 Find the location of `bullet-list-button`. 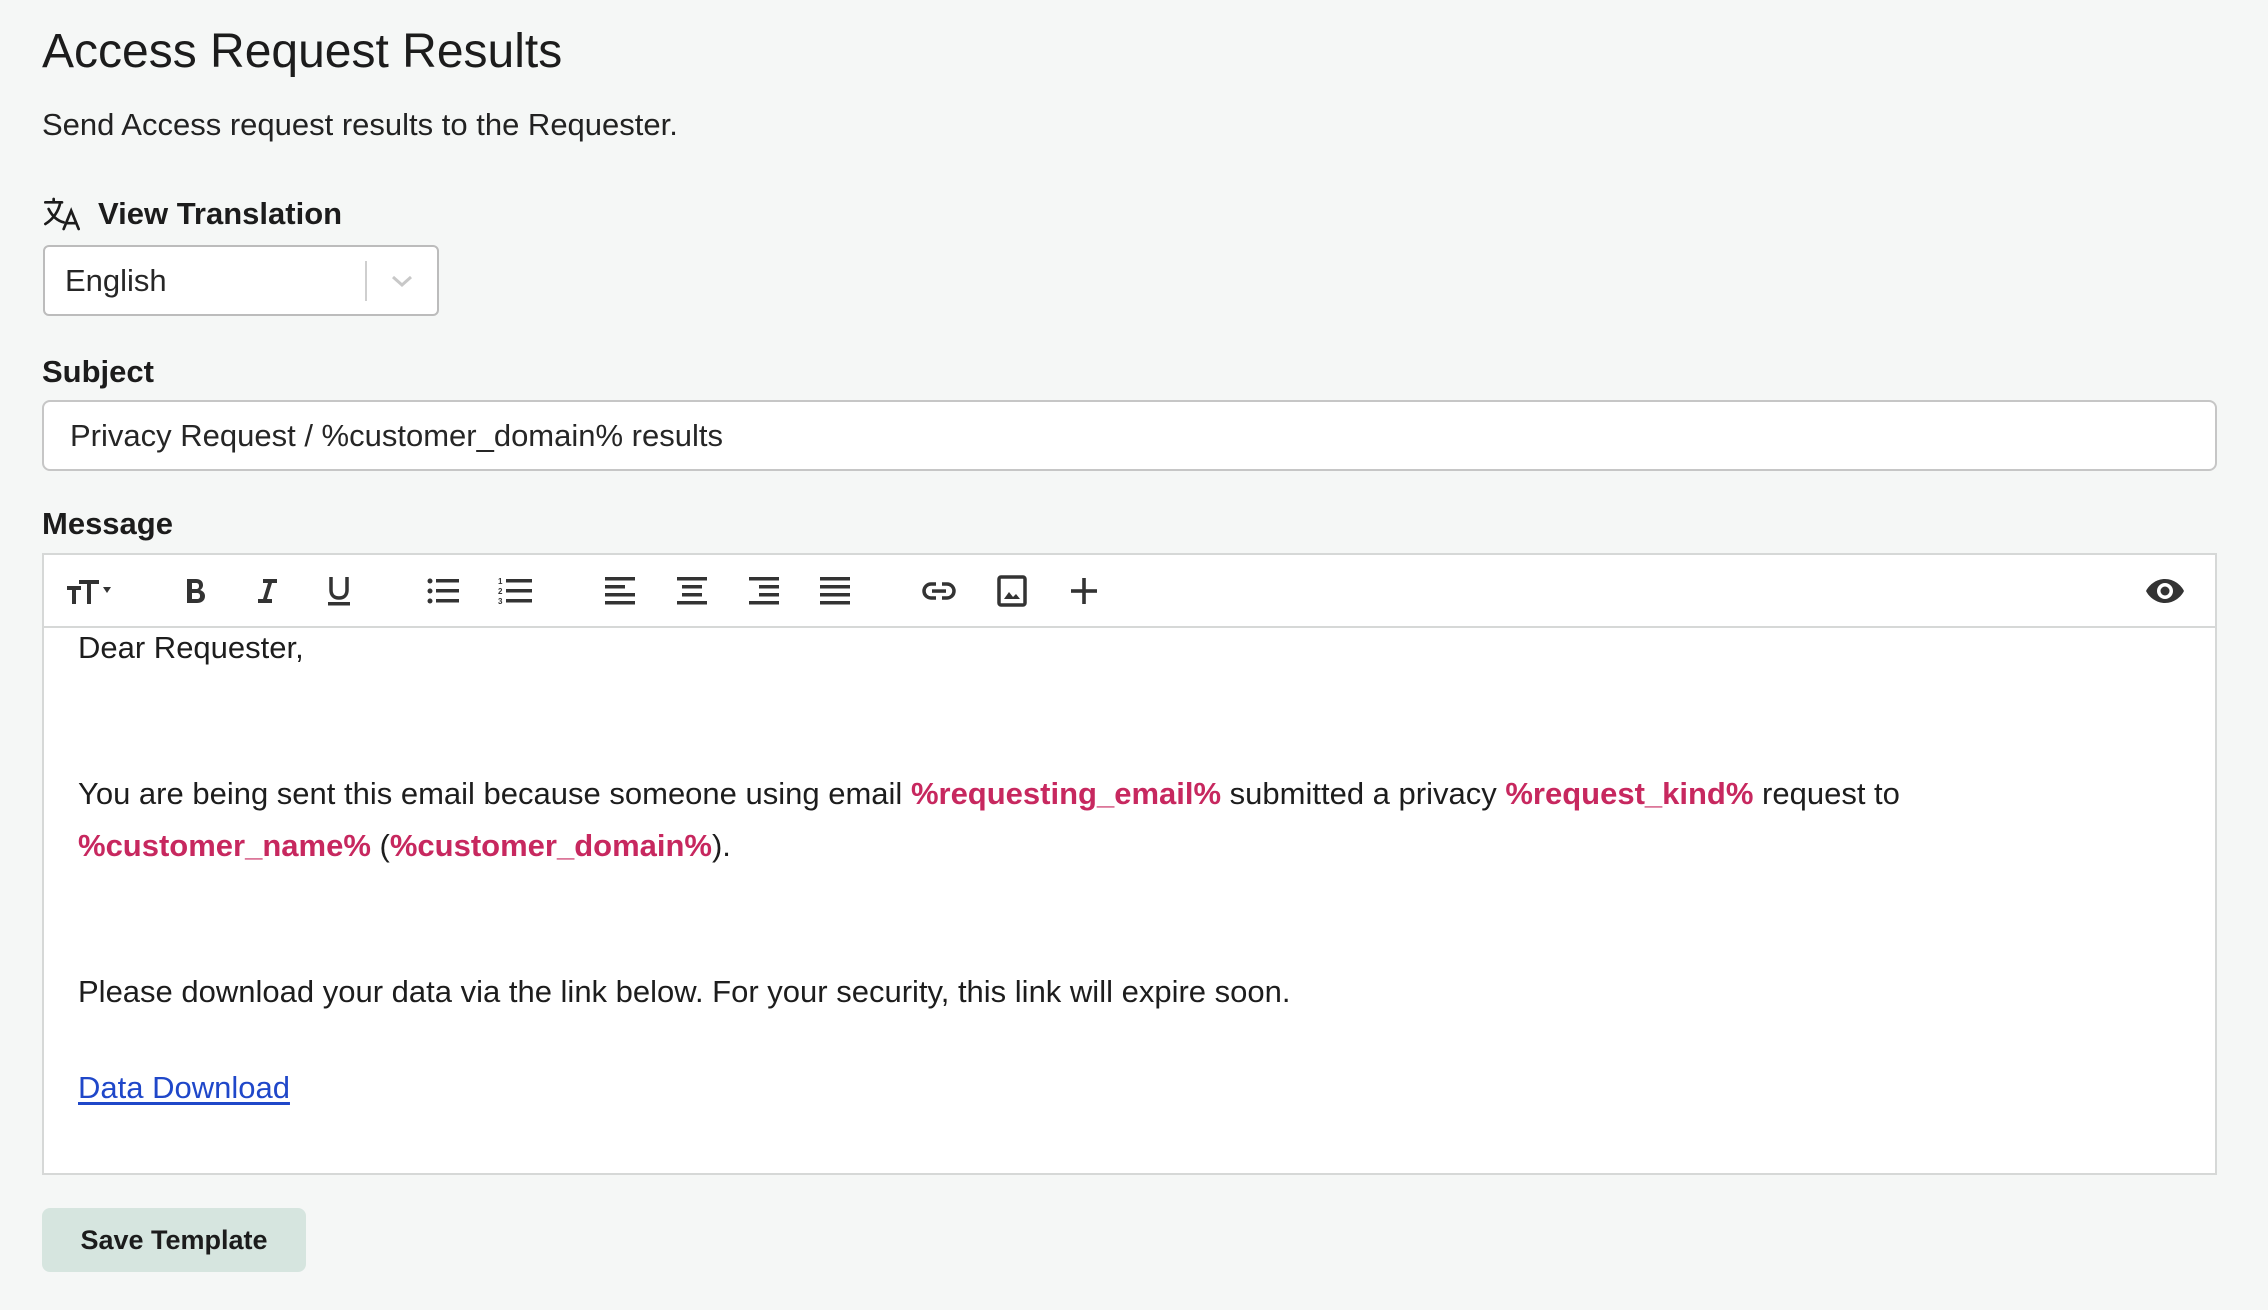

bullet-list-button is located at coordinates (443, 591).